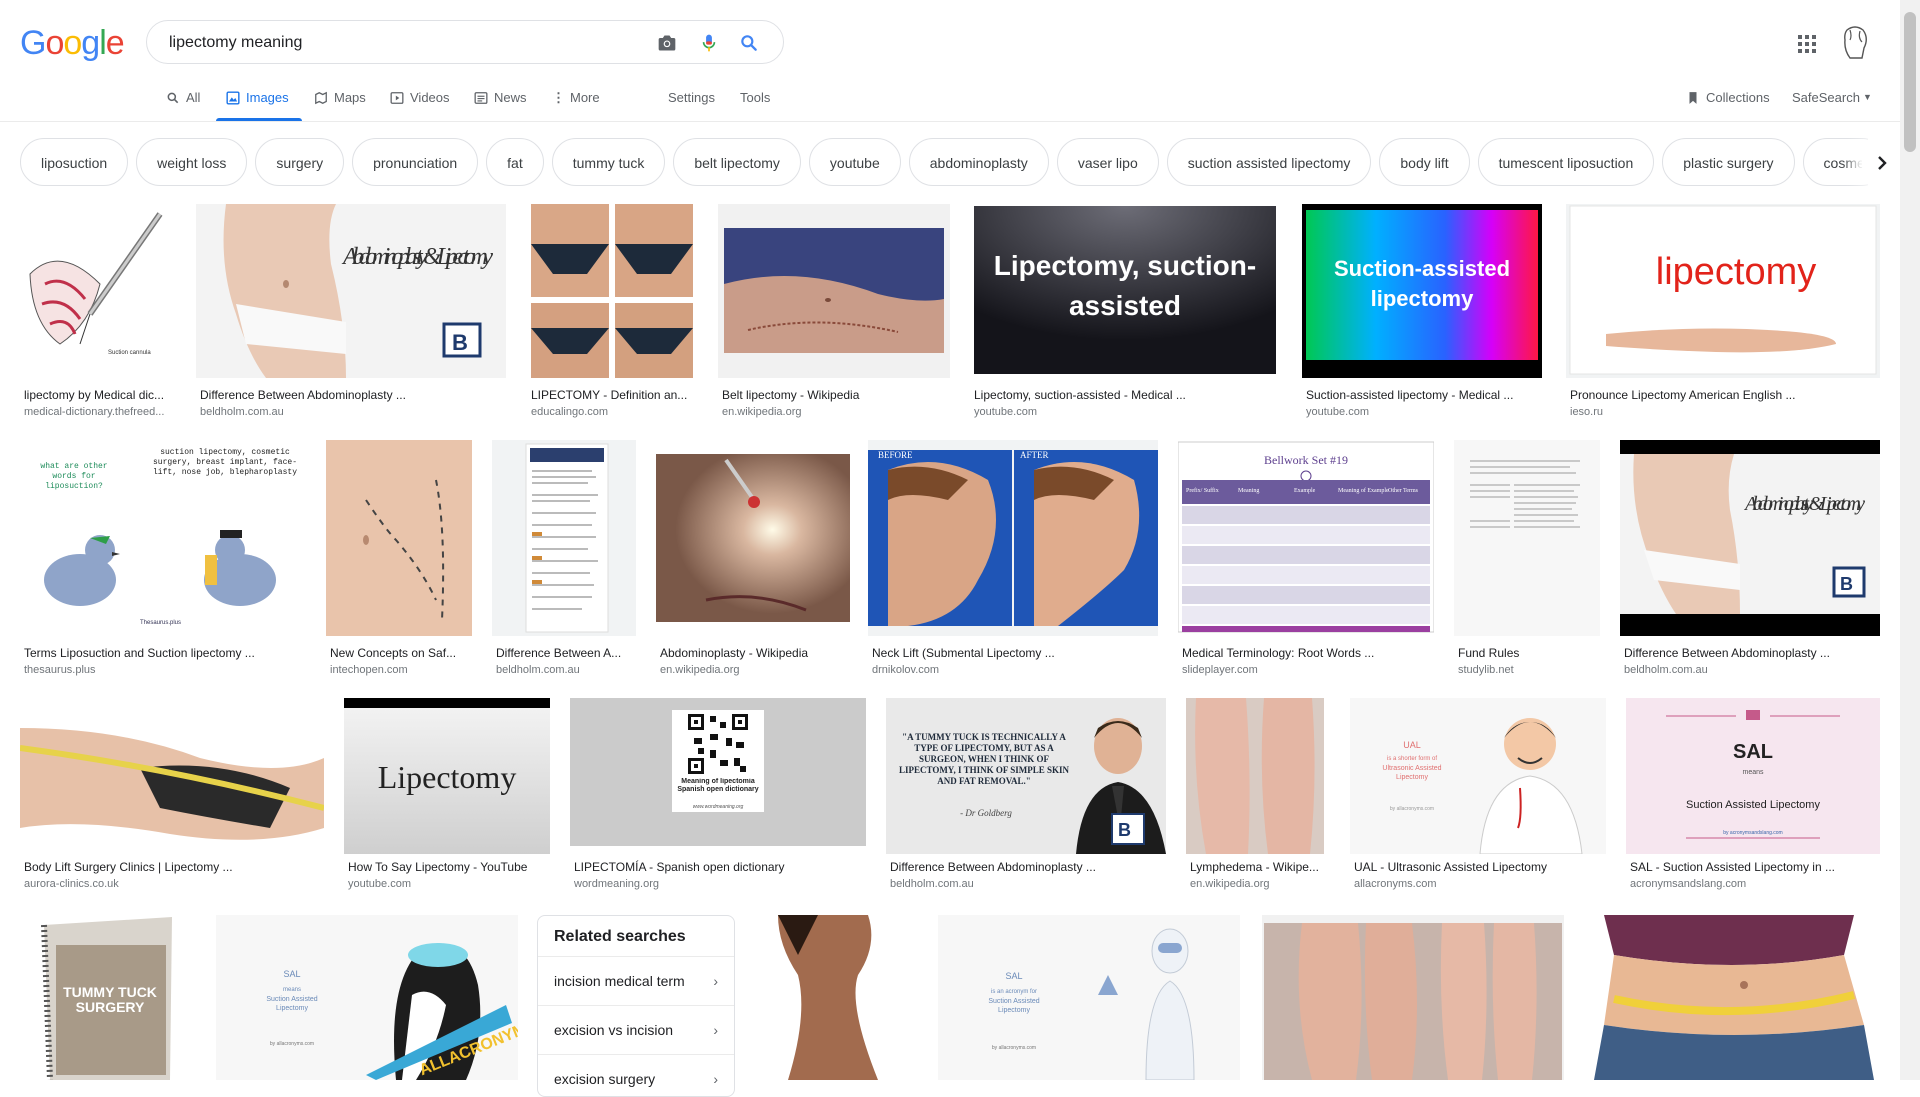 This screenshot has height=1097, width=1920. What do you see at coordinates (1395, 884) in the screenshot?
I see `result-source: allacronyms.com` at bounding box center [1395, 884].